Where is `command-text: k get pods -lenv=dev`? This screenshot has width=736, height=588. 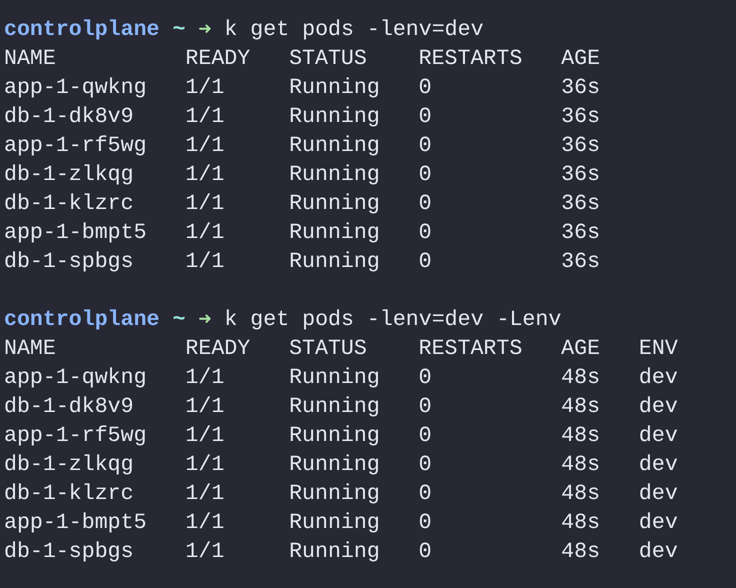
command-text: k get pods -lenv=dev is located at coordinates (354, 30).